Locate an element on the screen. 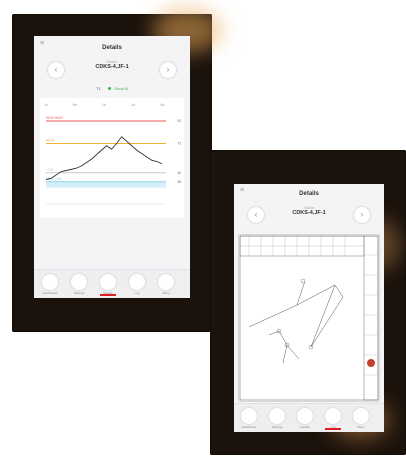  status-left: T1 is located at coordinates (98, 88).